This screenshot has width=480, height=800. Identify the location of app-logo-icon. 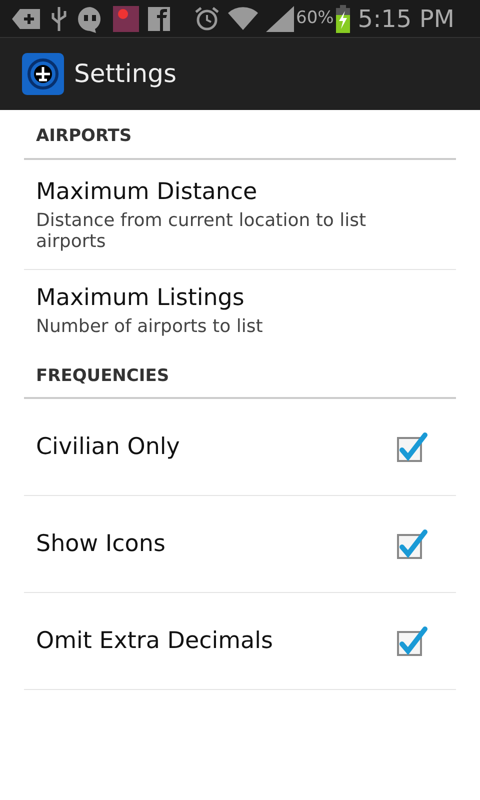
(43, 74).